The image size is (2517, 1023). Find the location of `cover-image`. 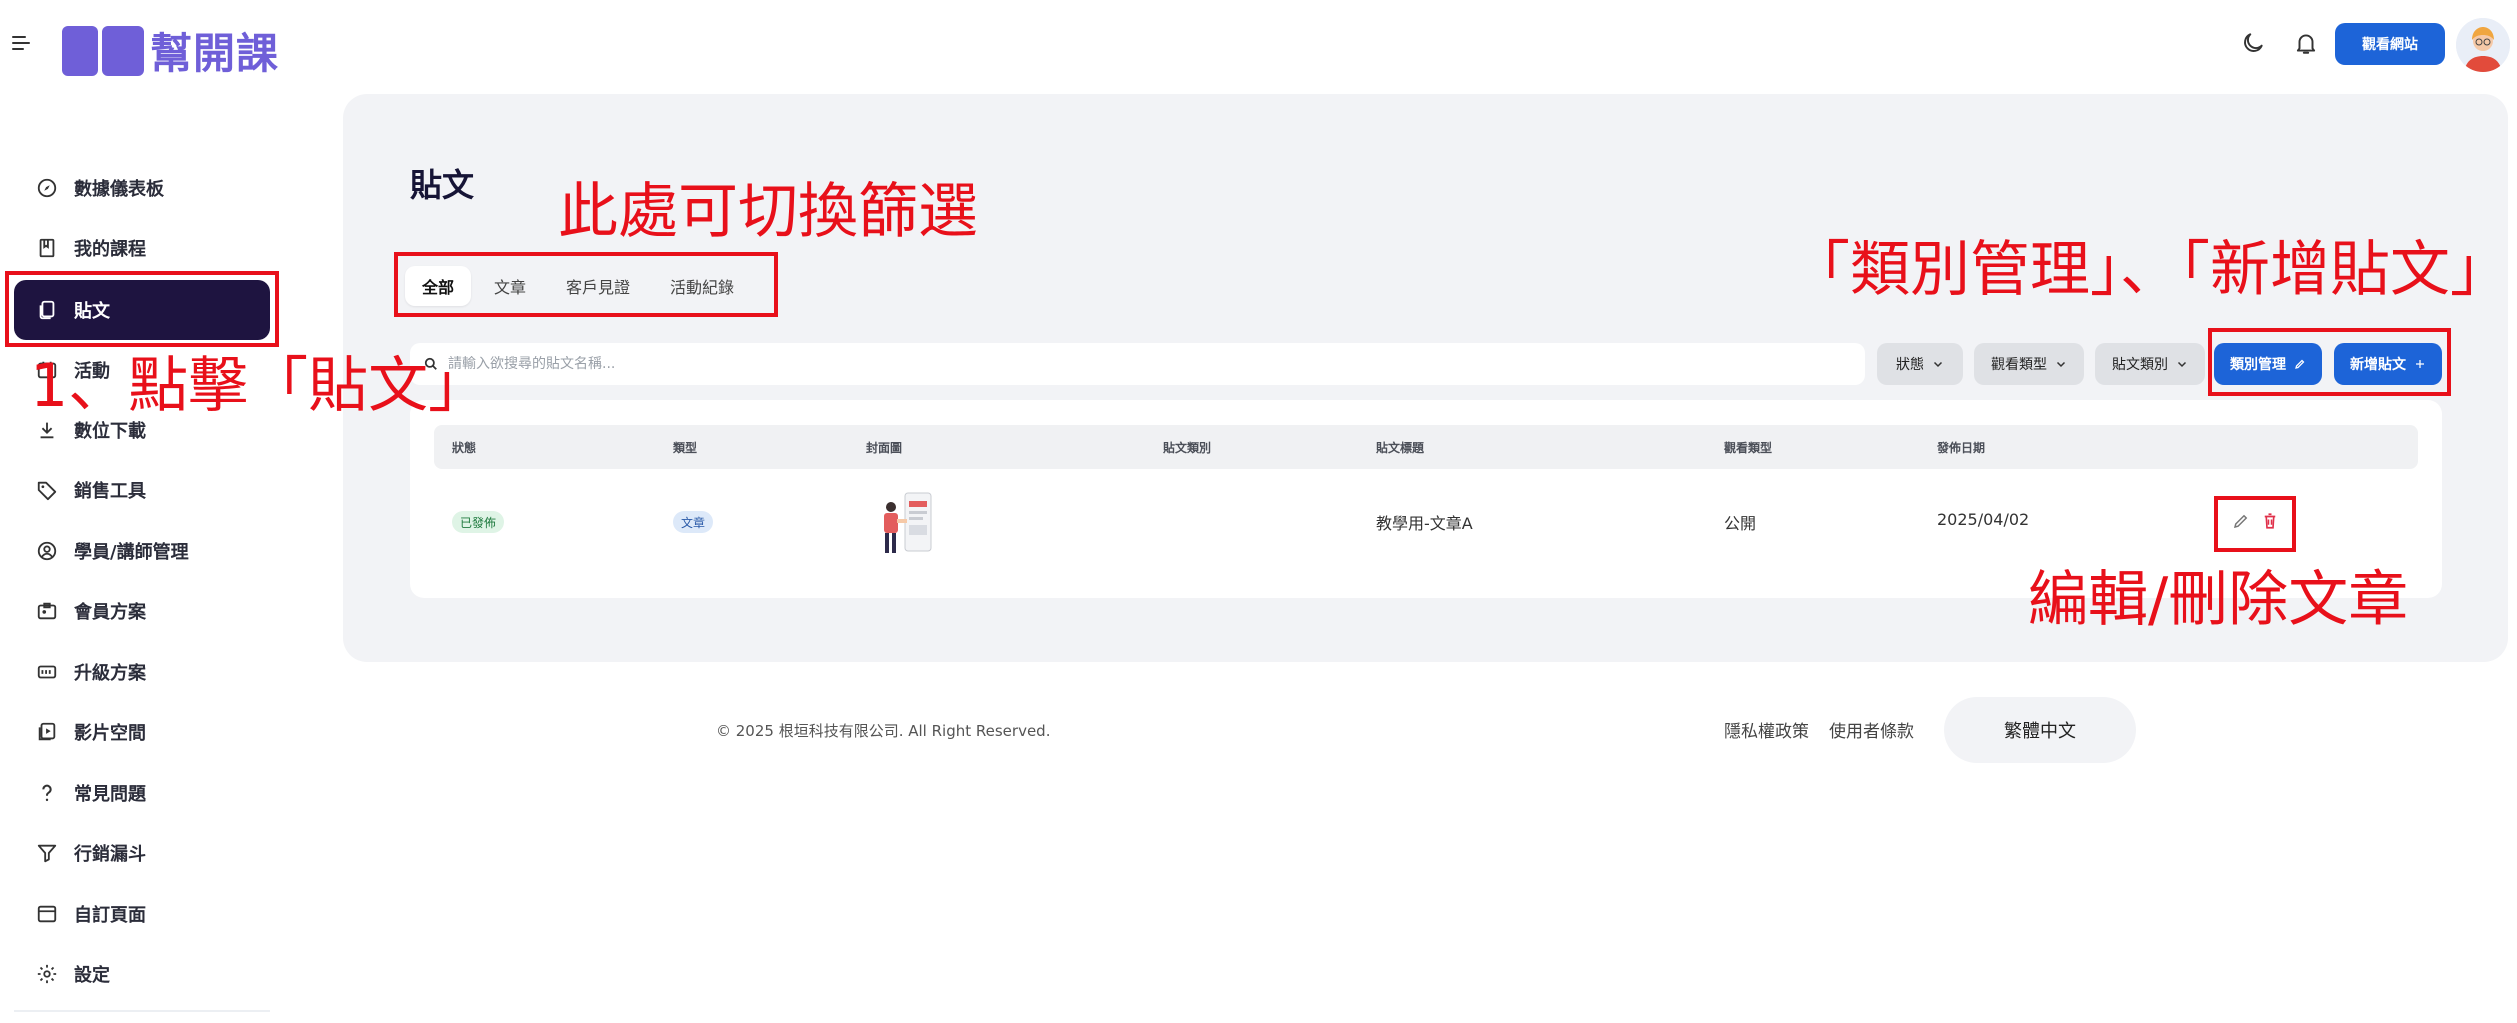

cover-image is located at coordinates (908, 522).